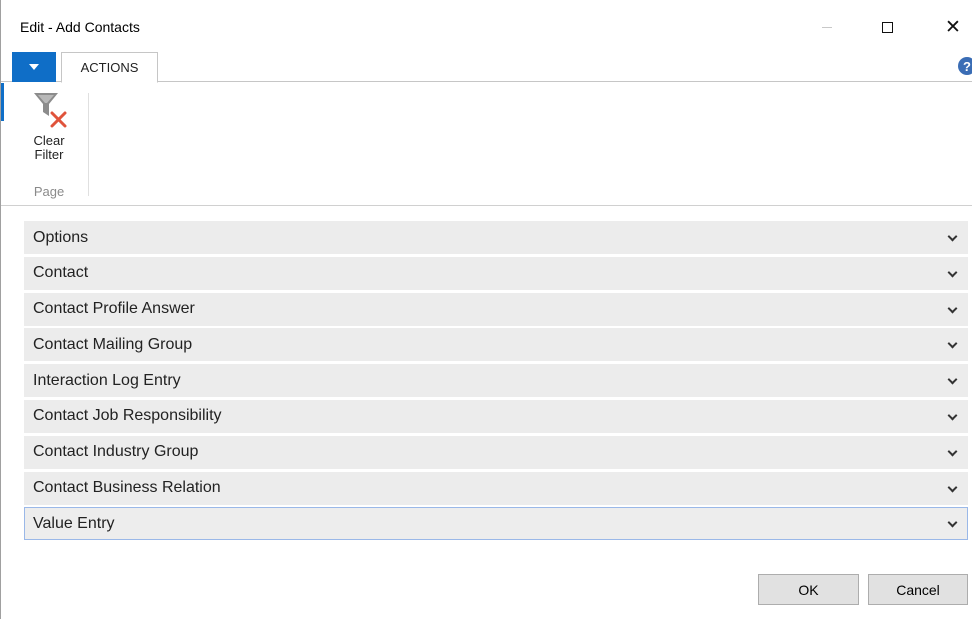 This screenshot has height=619, width=972. I want to click on close-icon: ✕, so click(953, 26).